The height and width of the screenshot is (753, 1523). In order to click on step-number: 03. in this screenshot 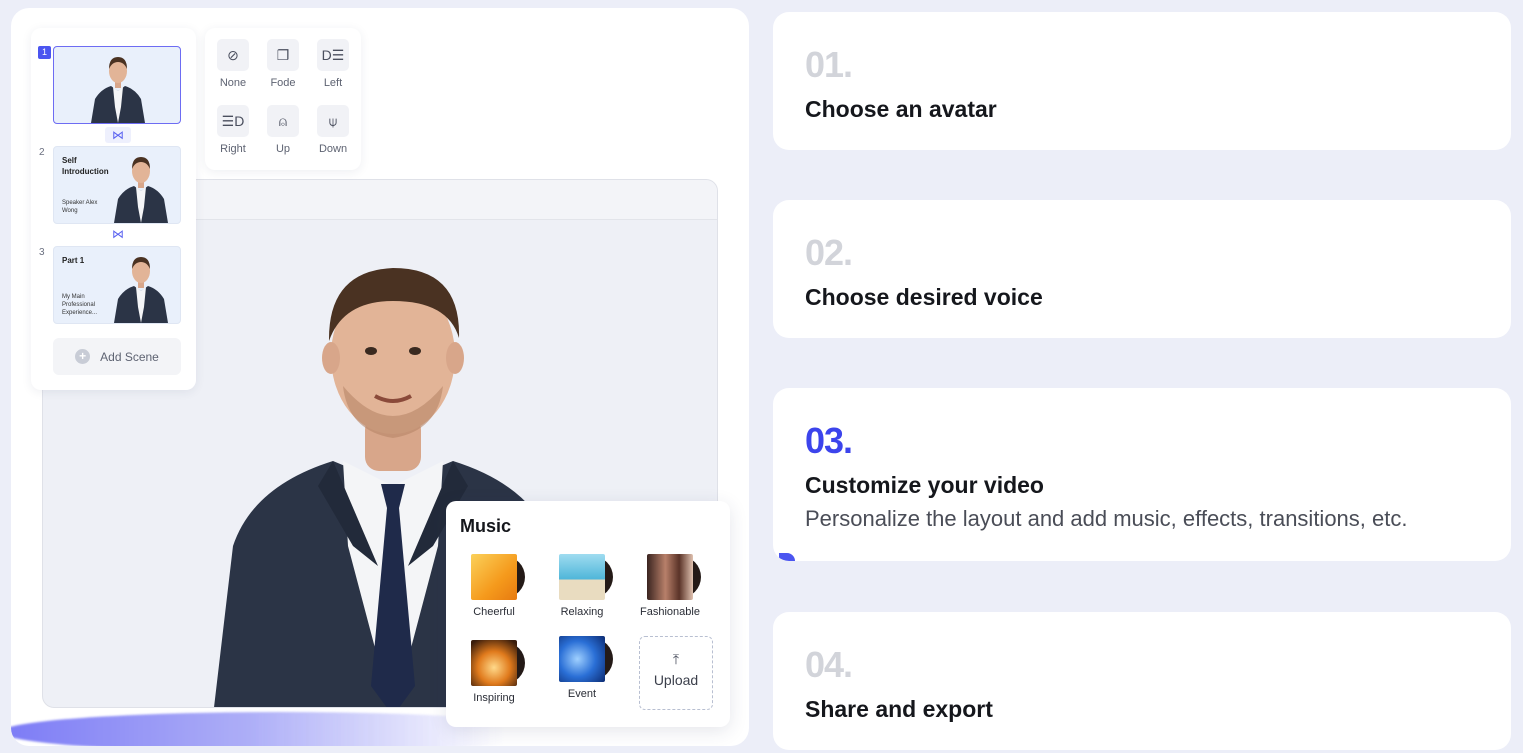, I will do `click(829, 440)`.